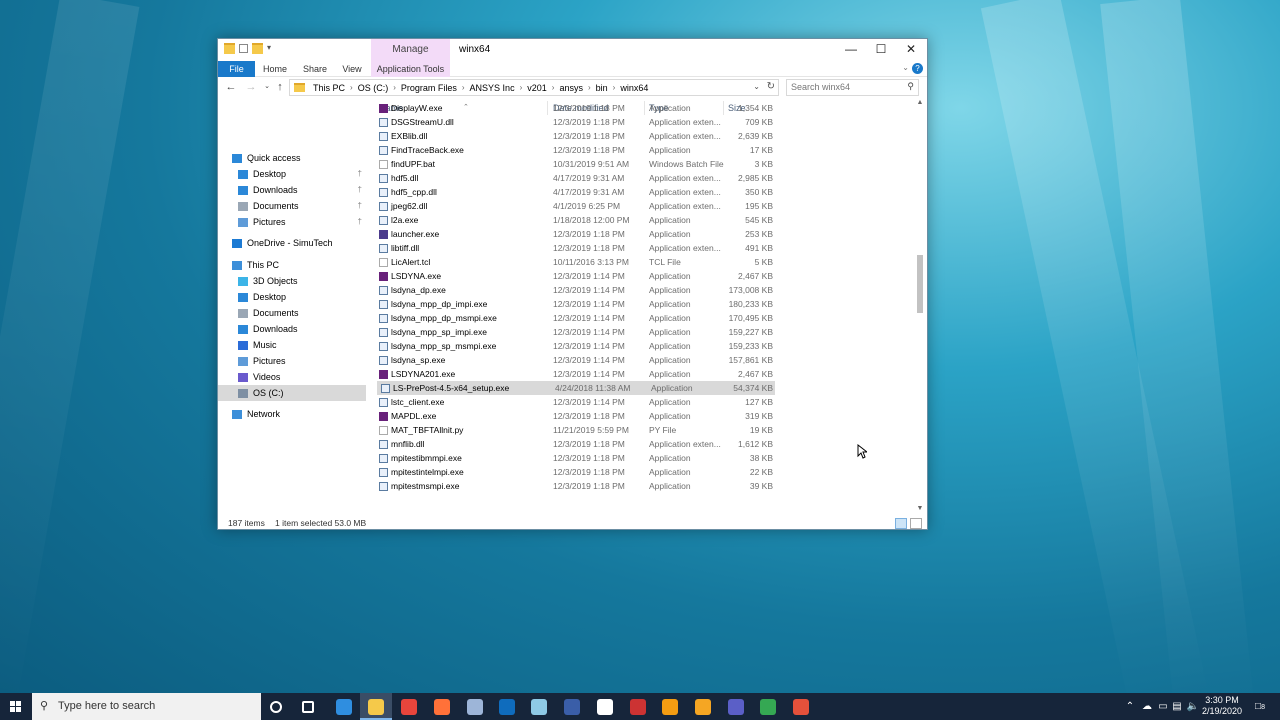 This screenshot has height=720, width=1280. Describe the element at coordinates (605, 707) in the screenshot. I see `remote-icon` at that location.